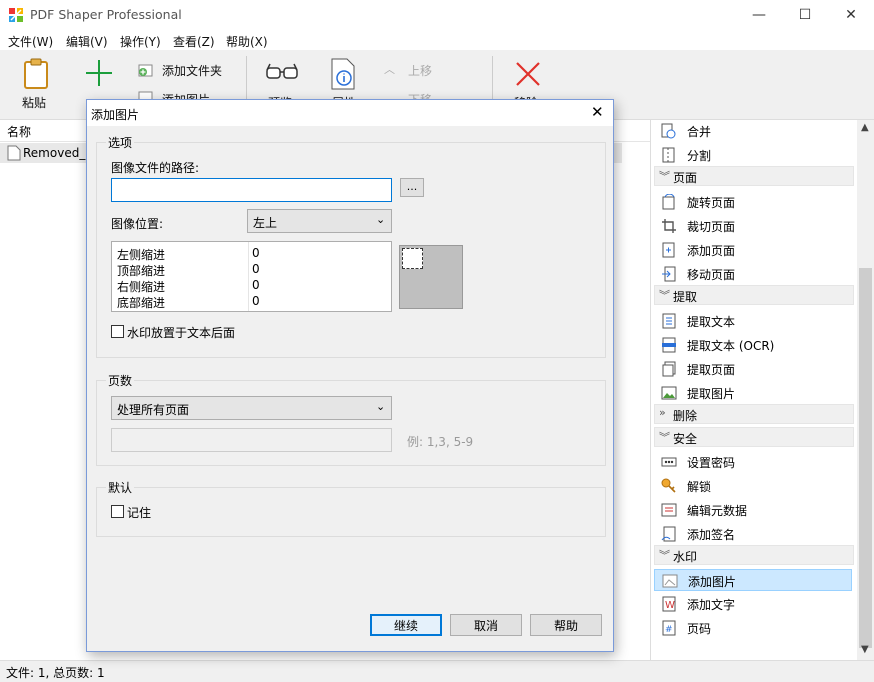 The width and height of the screenshot is (874, 682). I want to click on password-icon, so click(669, 462).